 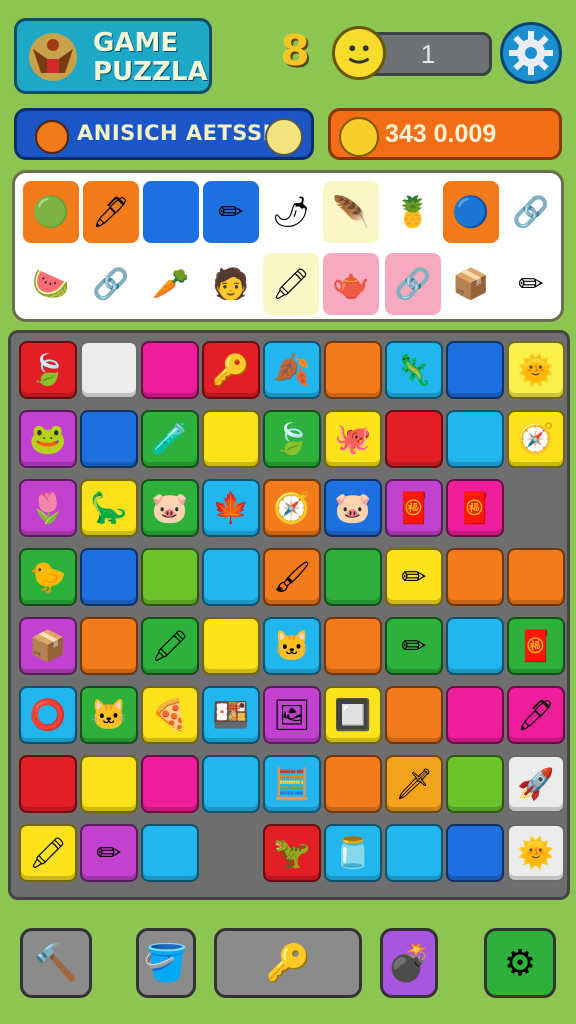 I want to click on green-blob-icon: 🟢, so click(x=51, y=212).